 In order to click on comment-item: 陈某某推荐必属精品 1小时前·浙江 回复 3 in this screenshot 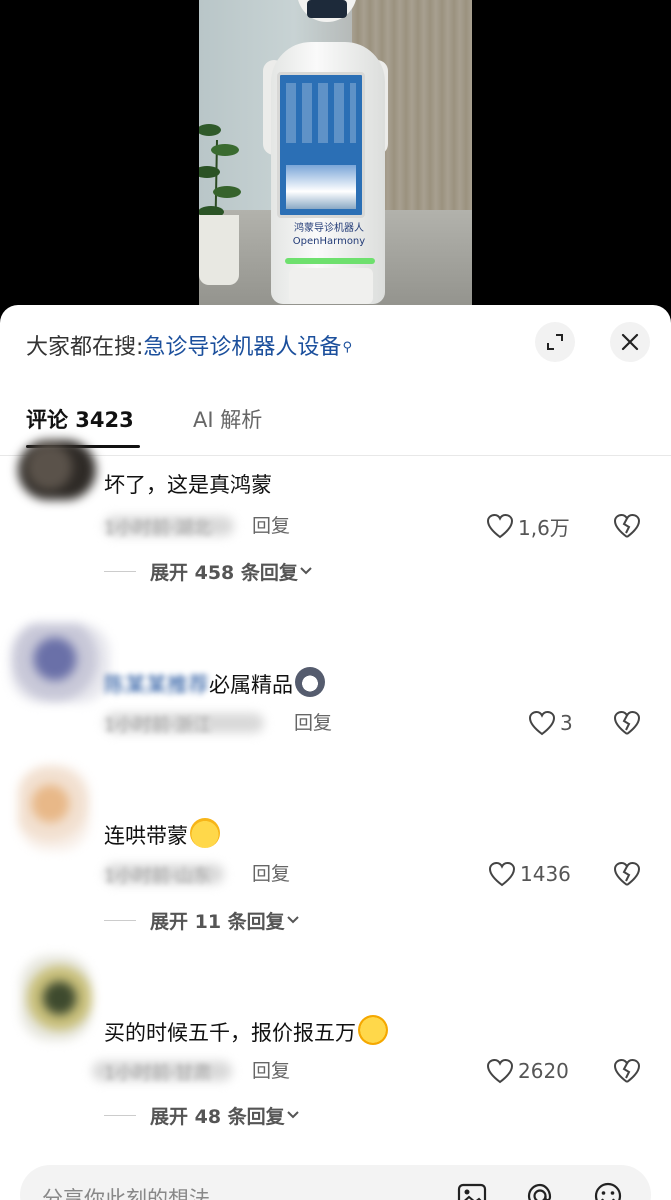, I will do `click(335, 680)`.